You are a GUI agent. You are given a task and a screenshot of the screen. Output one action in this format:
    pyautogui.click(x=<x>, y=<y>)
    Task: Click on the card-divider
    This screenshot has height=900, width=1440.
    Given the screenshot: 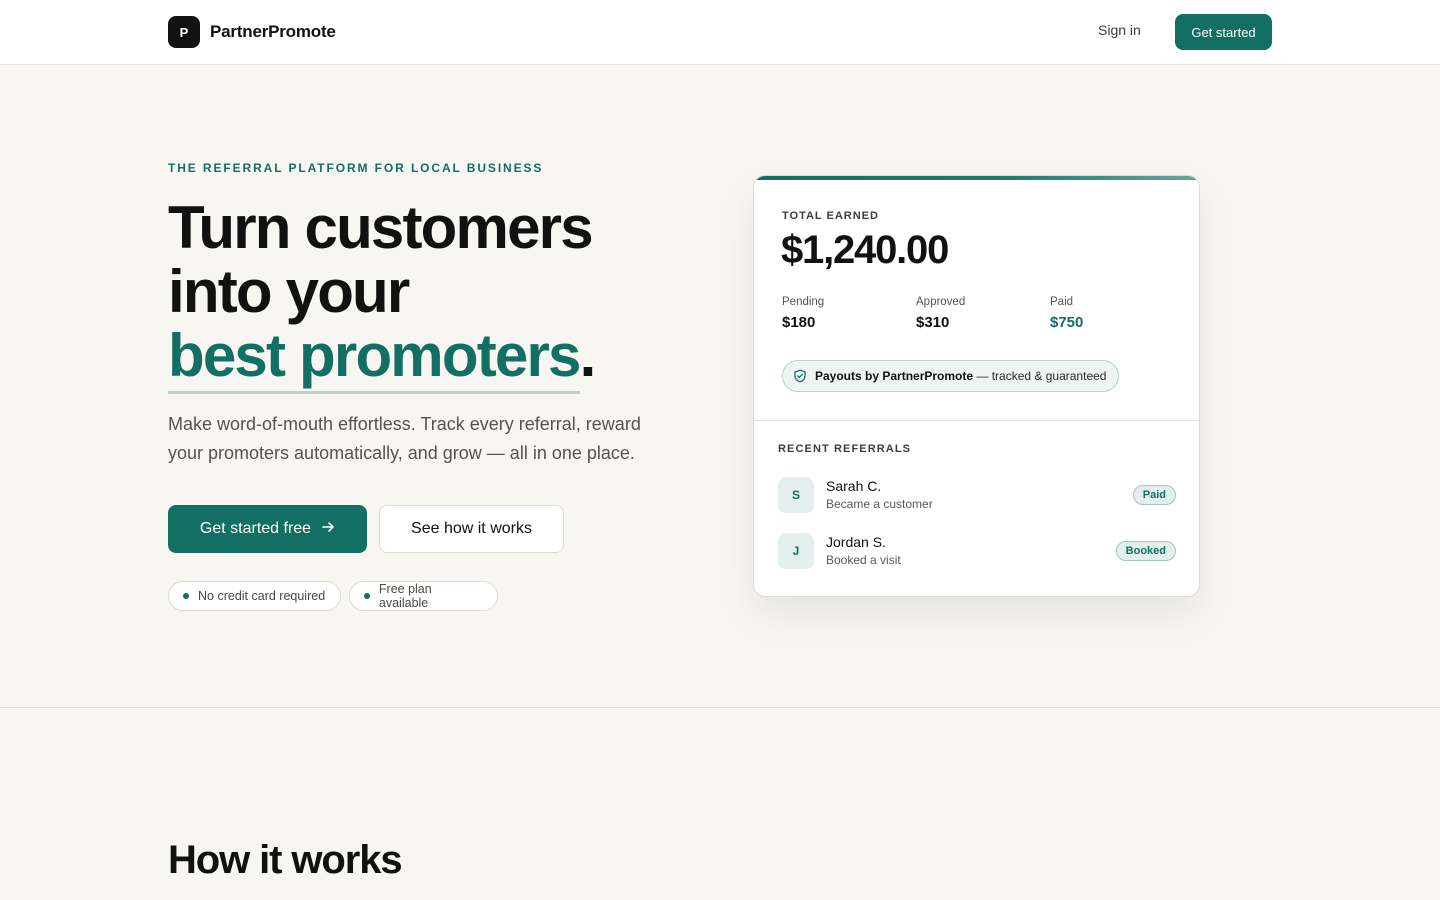 What is the action you would take?
    pyautogui.click(x=976, y=420)
    